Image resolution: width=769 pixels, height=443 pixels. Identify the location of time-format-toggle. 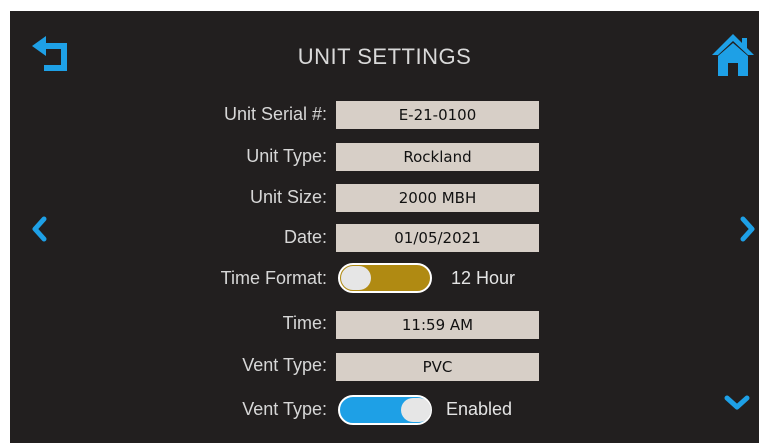
(385, 278).